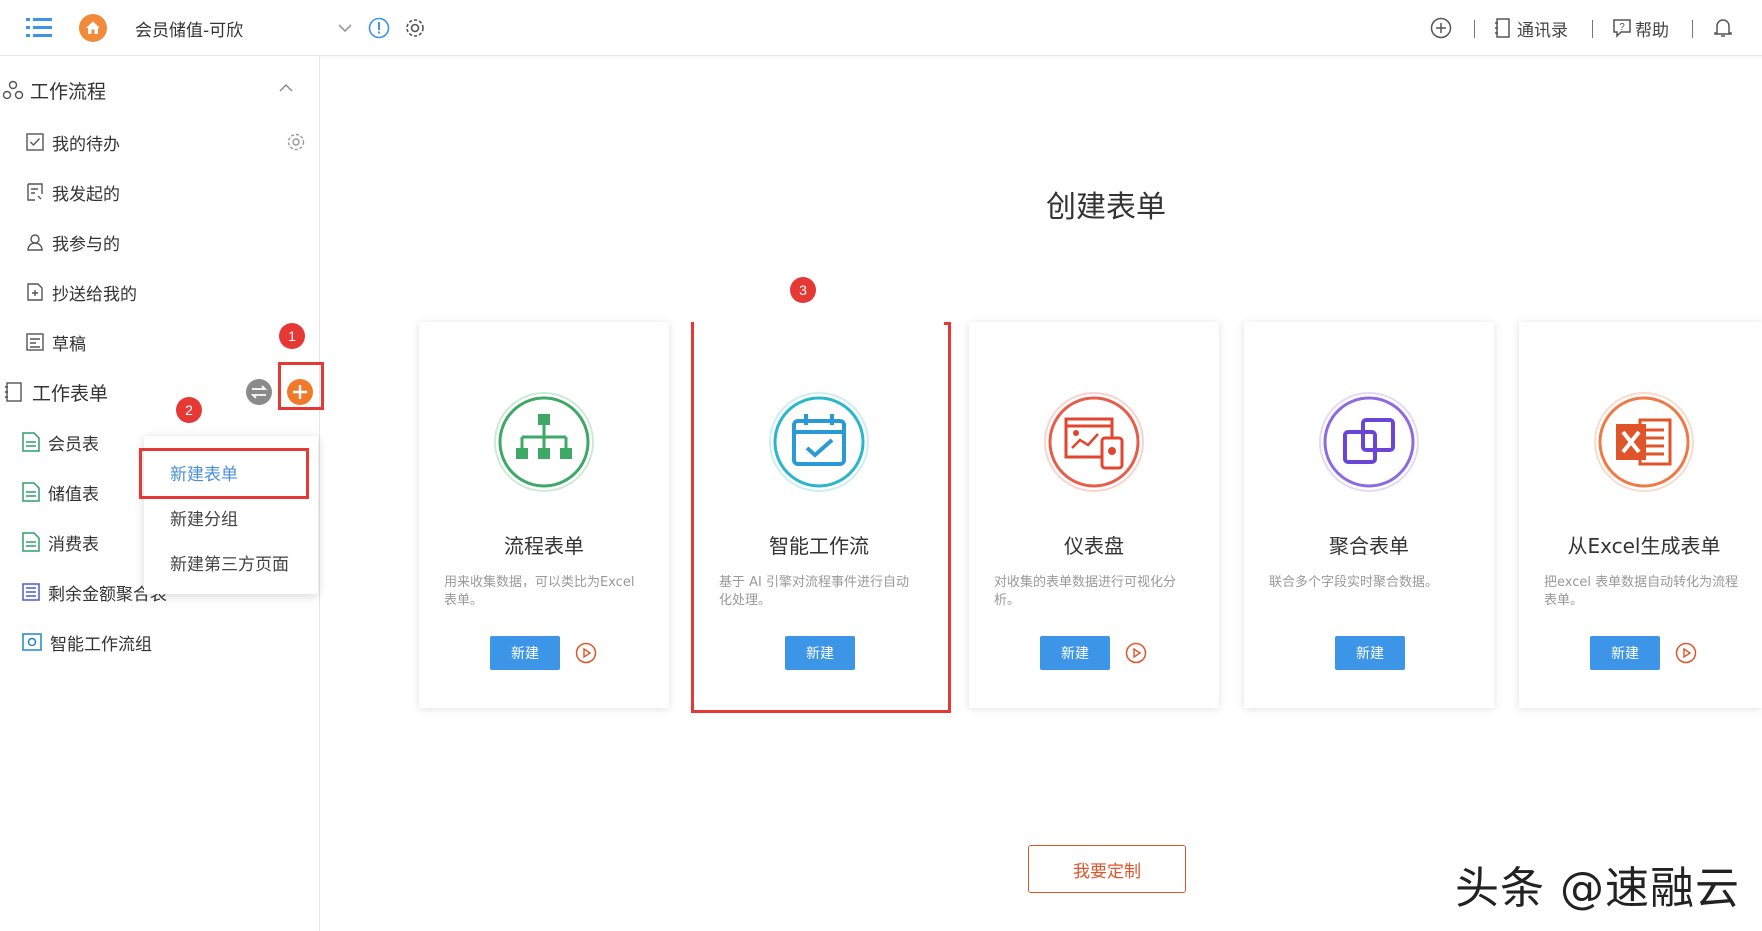 This screenshot has height=931, width=1762. Describe the element at coordinates (1723, 28) in the screenshot. I see `bell-icon` at that location.